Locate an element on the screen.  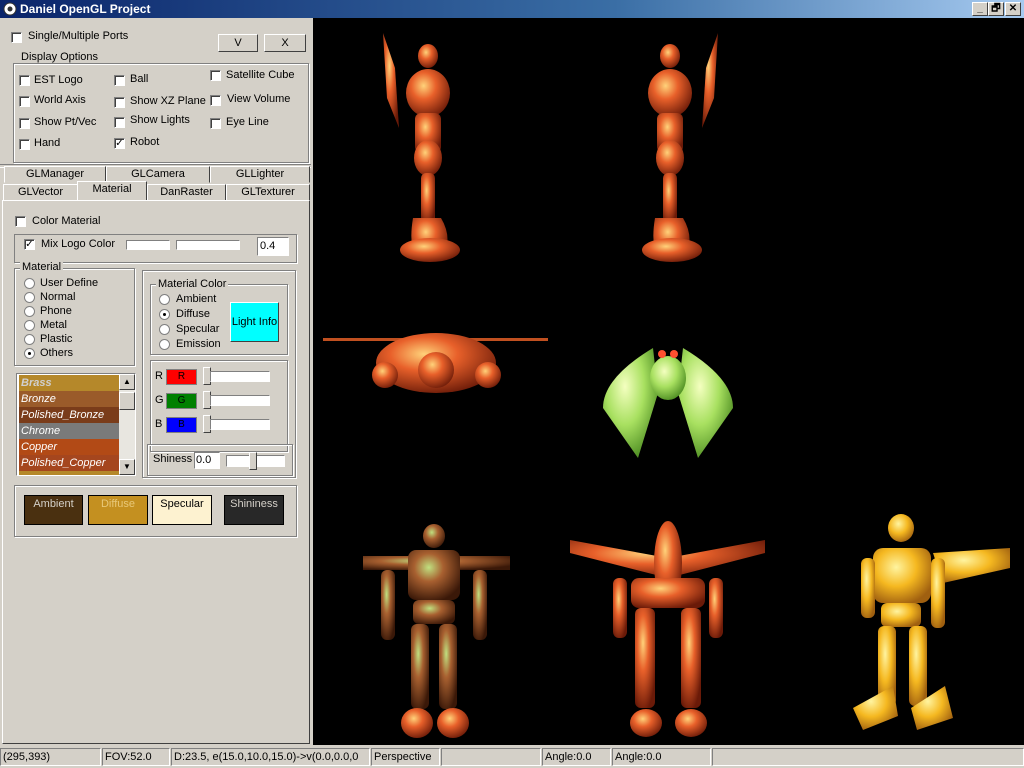
radio-ambient-label: Ambient is located at coordinates (196, 299).